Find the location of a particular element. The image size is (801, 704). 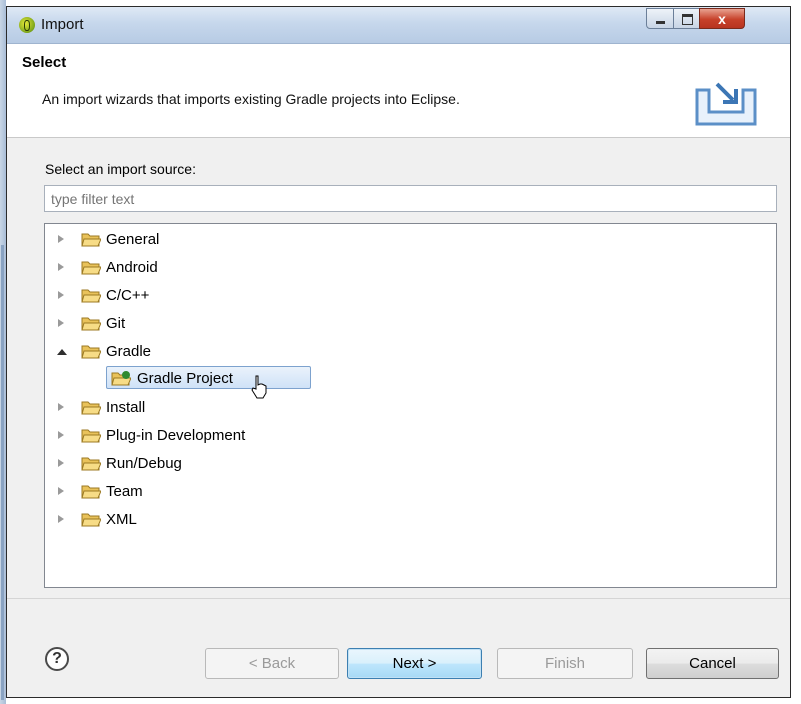

tree-item-label: Android is located at coordinates (132, 267).